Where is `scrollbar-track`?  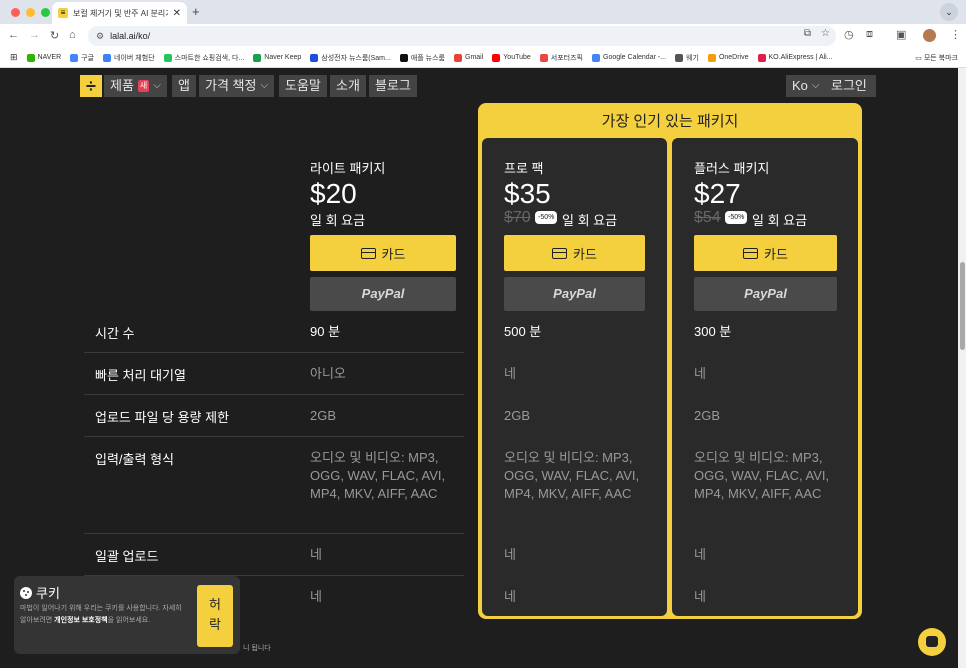
scrollbar-track is located at coordinates (962, 368).